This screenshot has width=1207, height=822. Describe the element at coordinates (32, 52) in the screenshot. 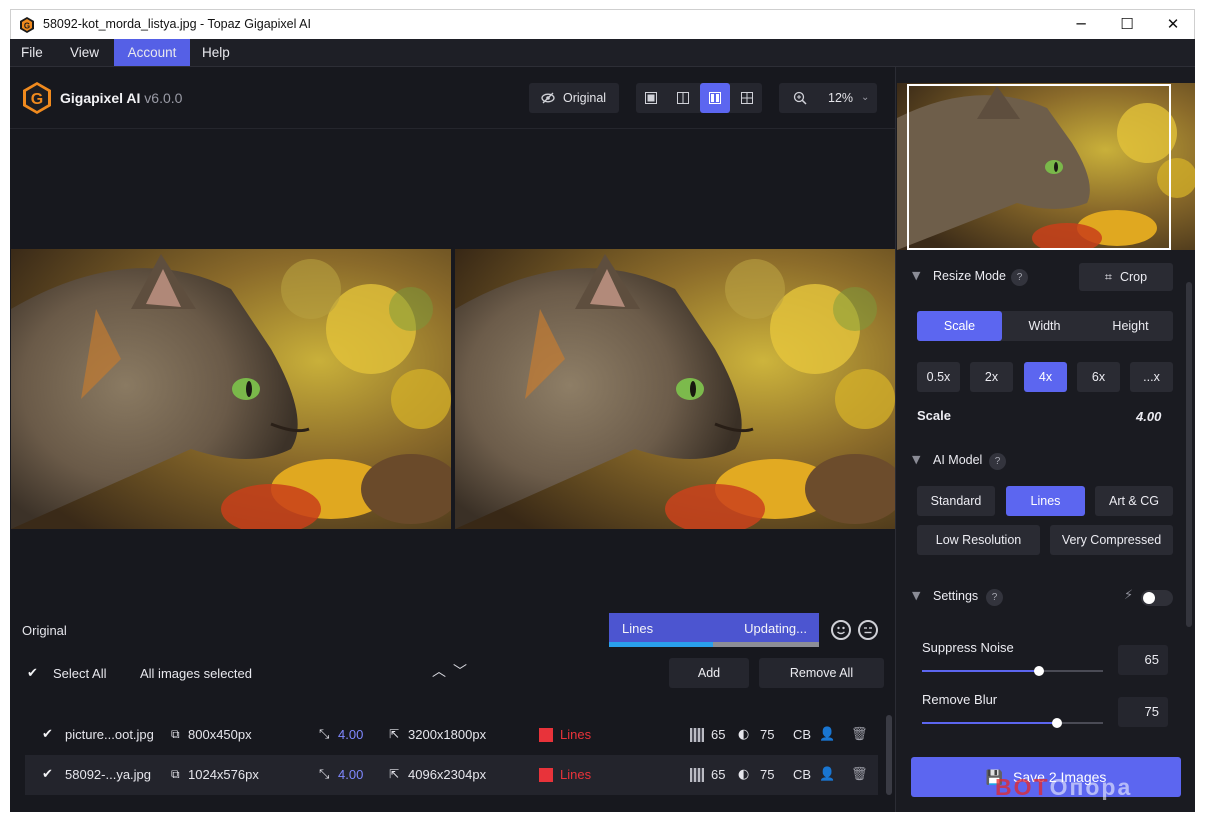

I see `menu-file: File` at that location.